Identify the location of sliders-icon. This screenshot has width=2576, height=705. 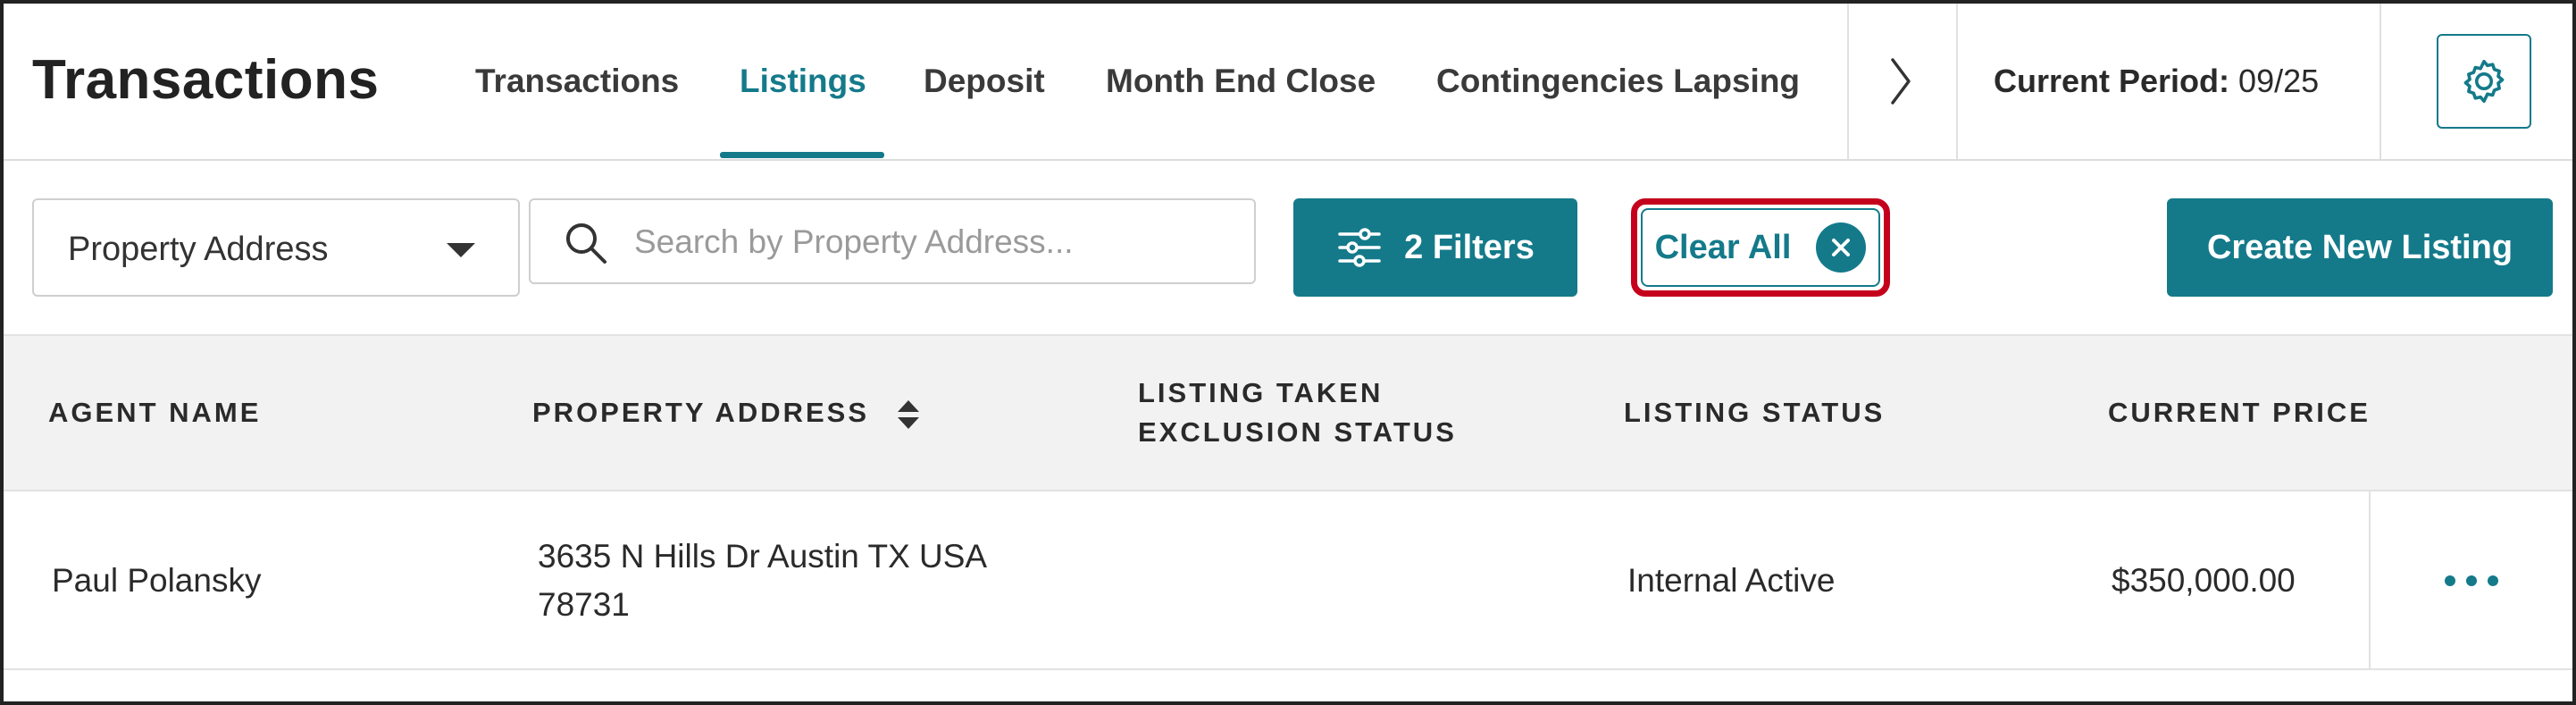
(1360, 247).